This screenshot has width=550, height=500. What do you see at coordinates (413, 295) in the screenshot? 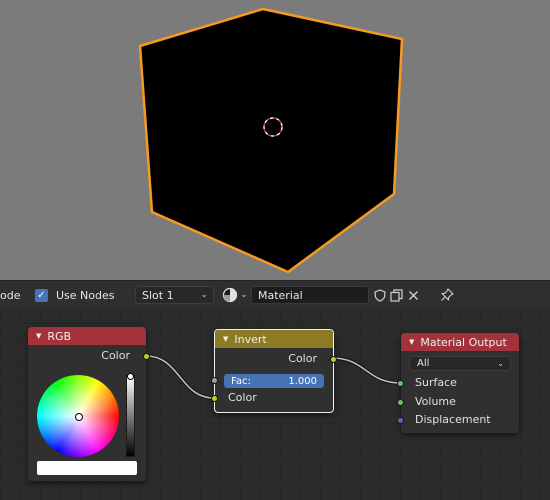
I see `unlink-close-icon` at bounding box center [413, 295].